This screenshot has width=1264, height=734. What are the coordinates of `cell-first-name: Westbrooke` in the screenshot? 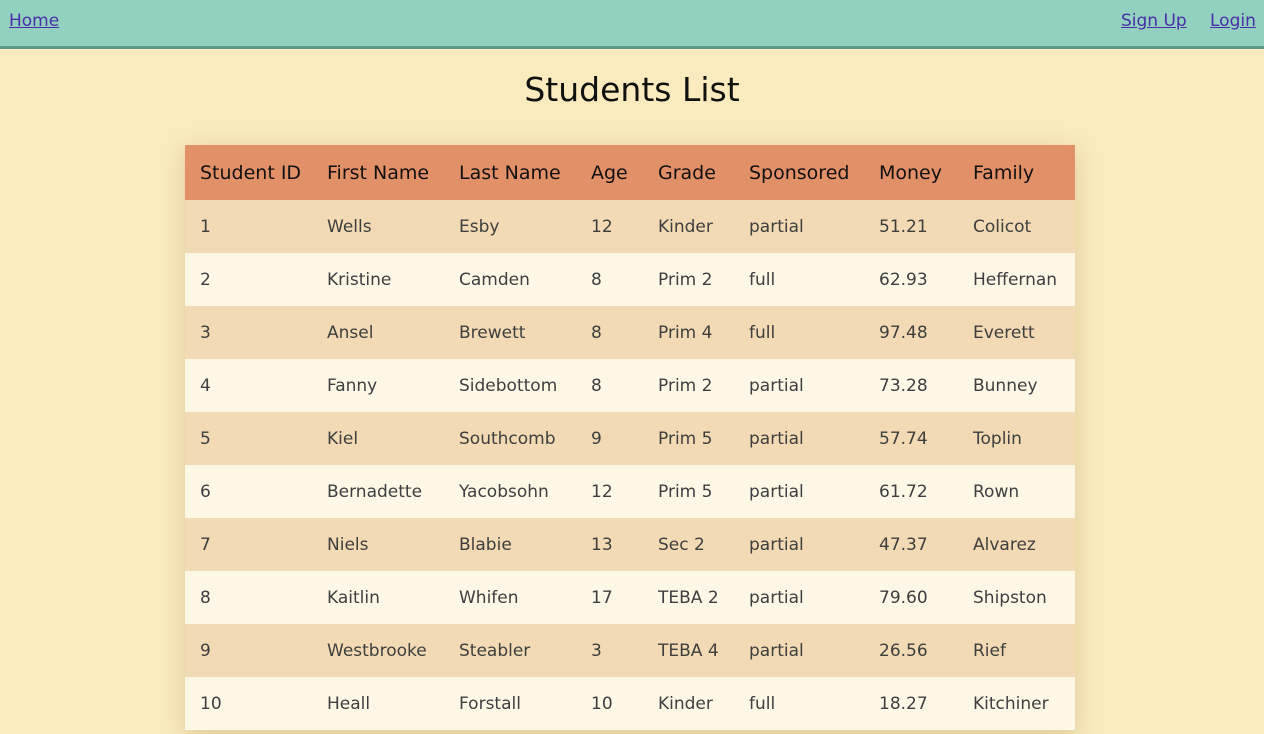 It's located at (378, 650).